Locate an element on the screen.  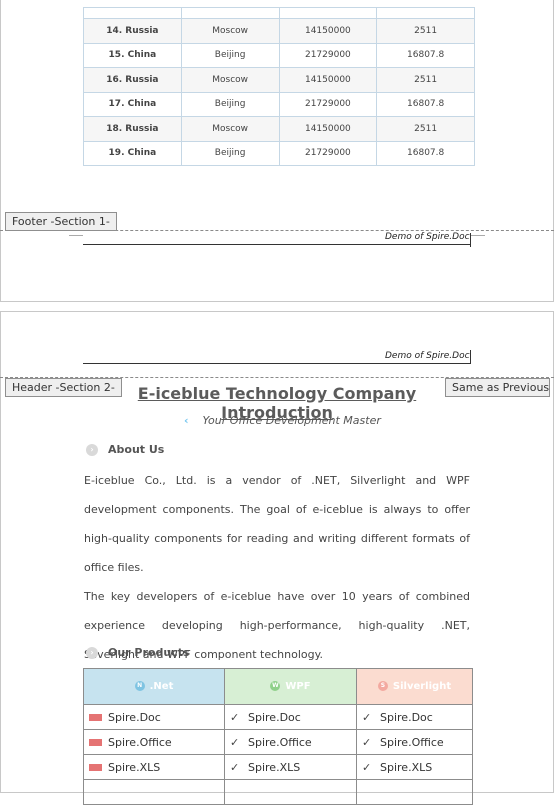
header-text: Demo of Spire.Doc is located at coordinates (427, 356).